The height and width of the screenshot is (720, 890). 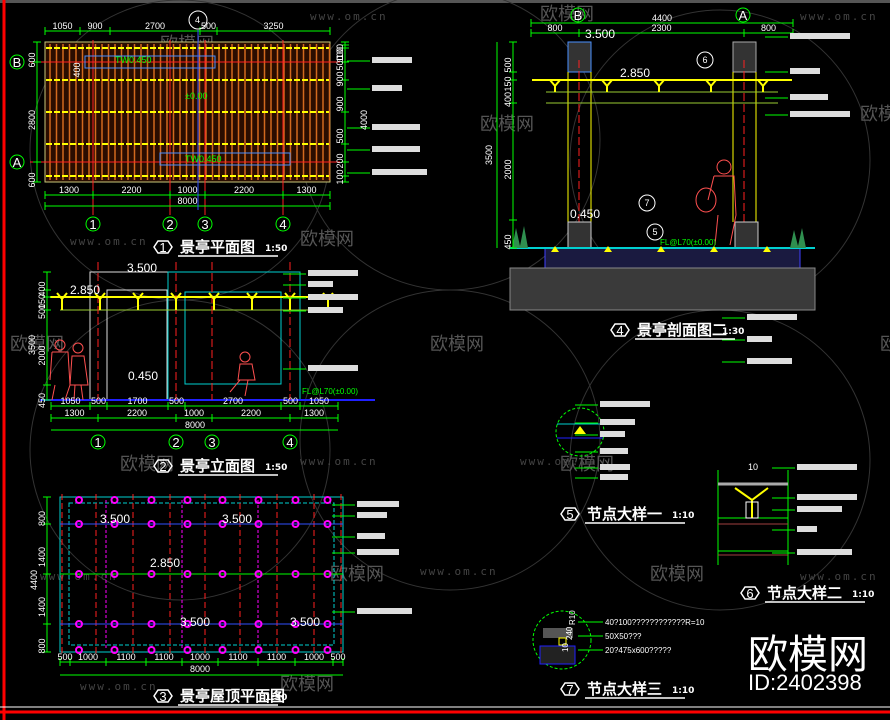 I want to click on roof-left-total: 4400, so click(x=34, y=580).